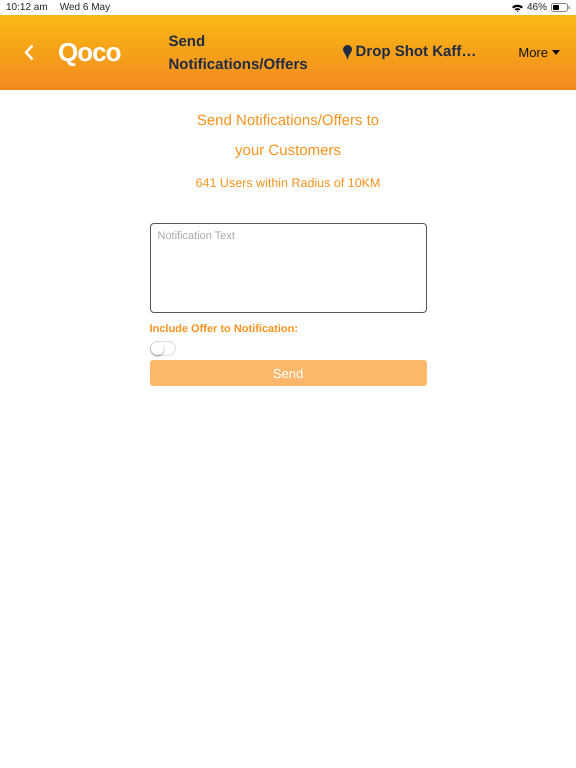  Describe the element at coordinates (560, 7) in the screenshot. I see `battery-icon` at that location.